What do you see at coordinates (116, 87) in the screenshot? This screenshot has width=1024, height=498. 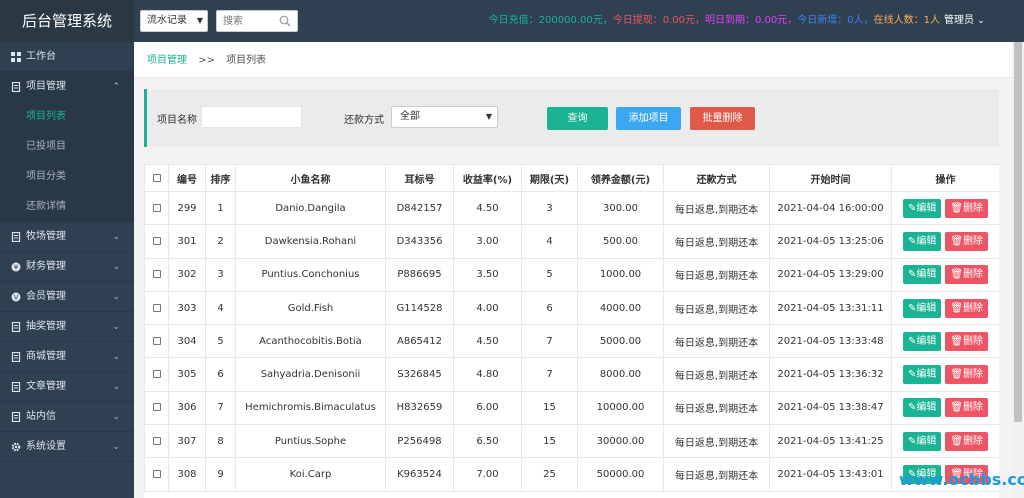 I see `chevron-up-icon: ⌃` at bounding box center [116, 87].